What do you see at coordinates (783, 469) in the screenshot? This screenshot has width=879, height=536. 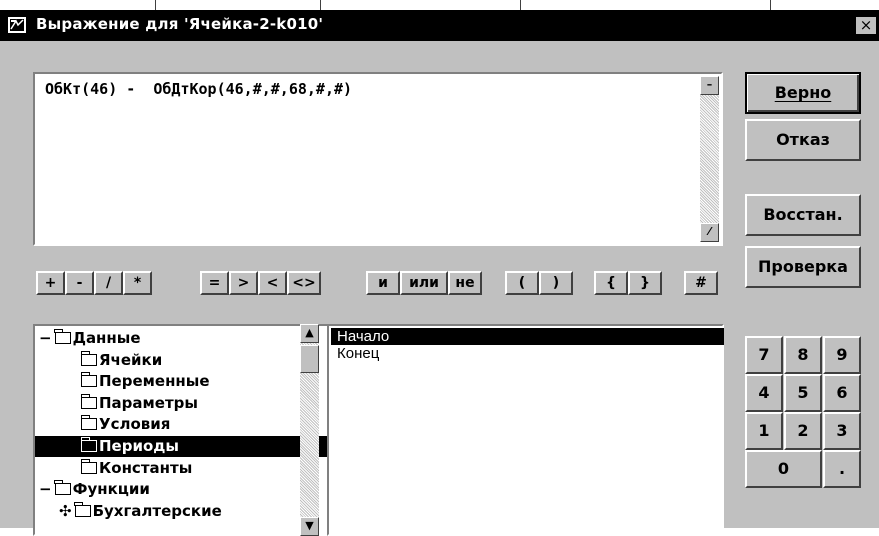 I see `key-0-button: 0` at bounding box center [783, 469].